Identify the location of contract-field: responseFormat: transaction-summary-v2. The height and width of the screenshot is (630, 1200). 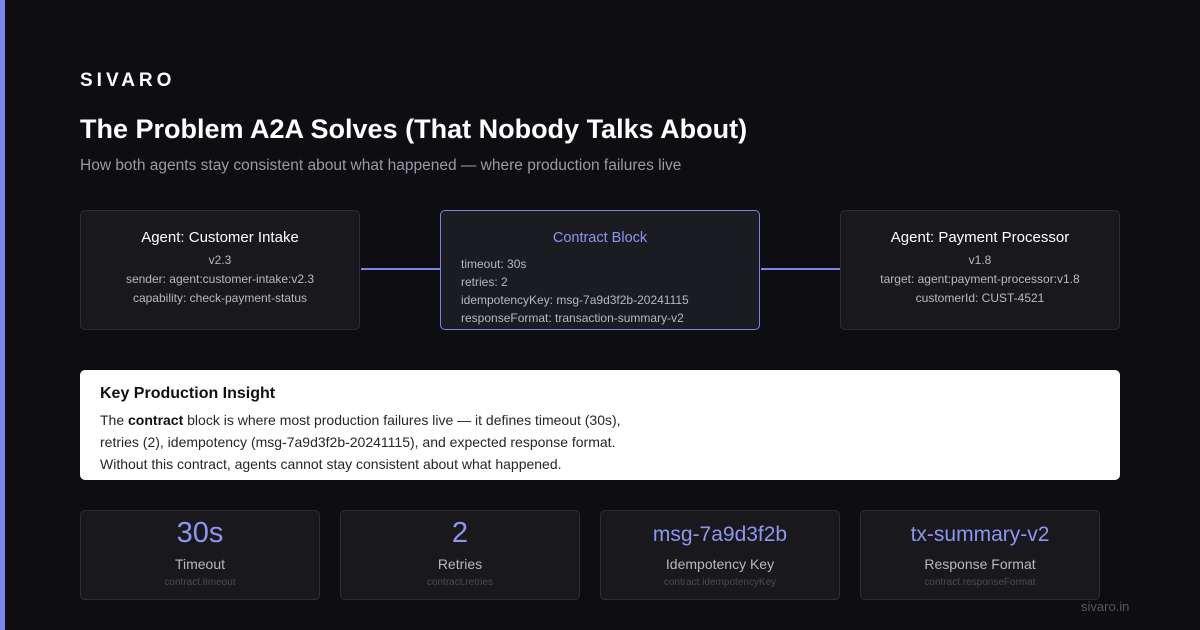
(572, 318).